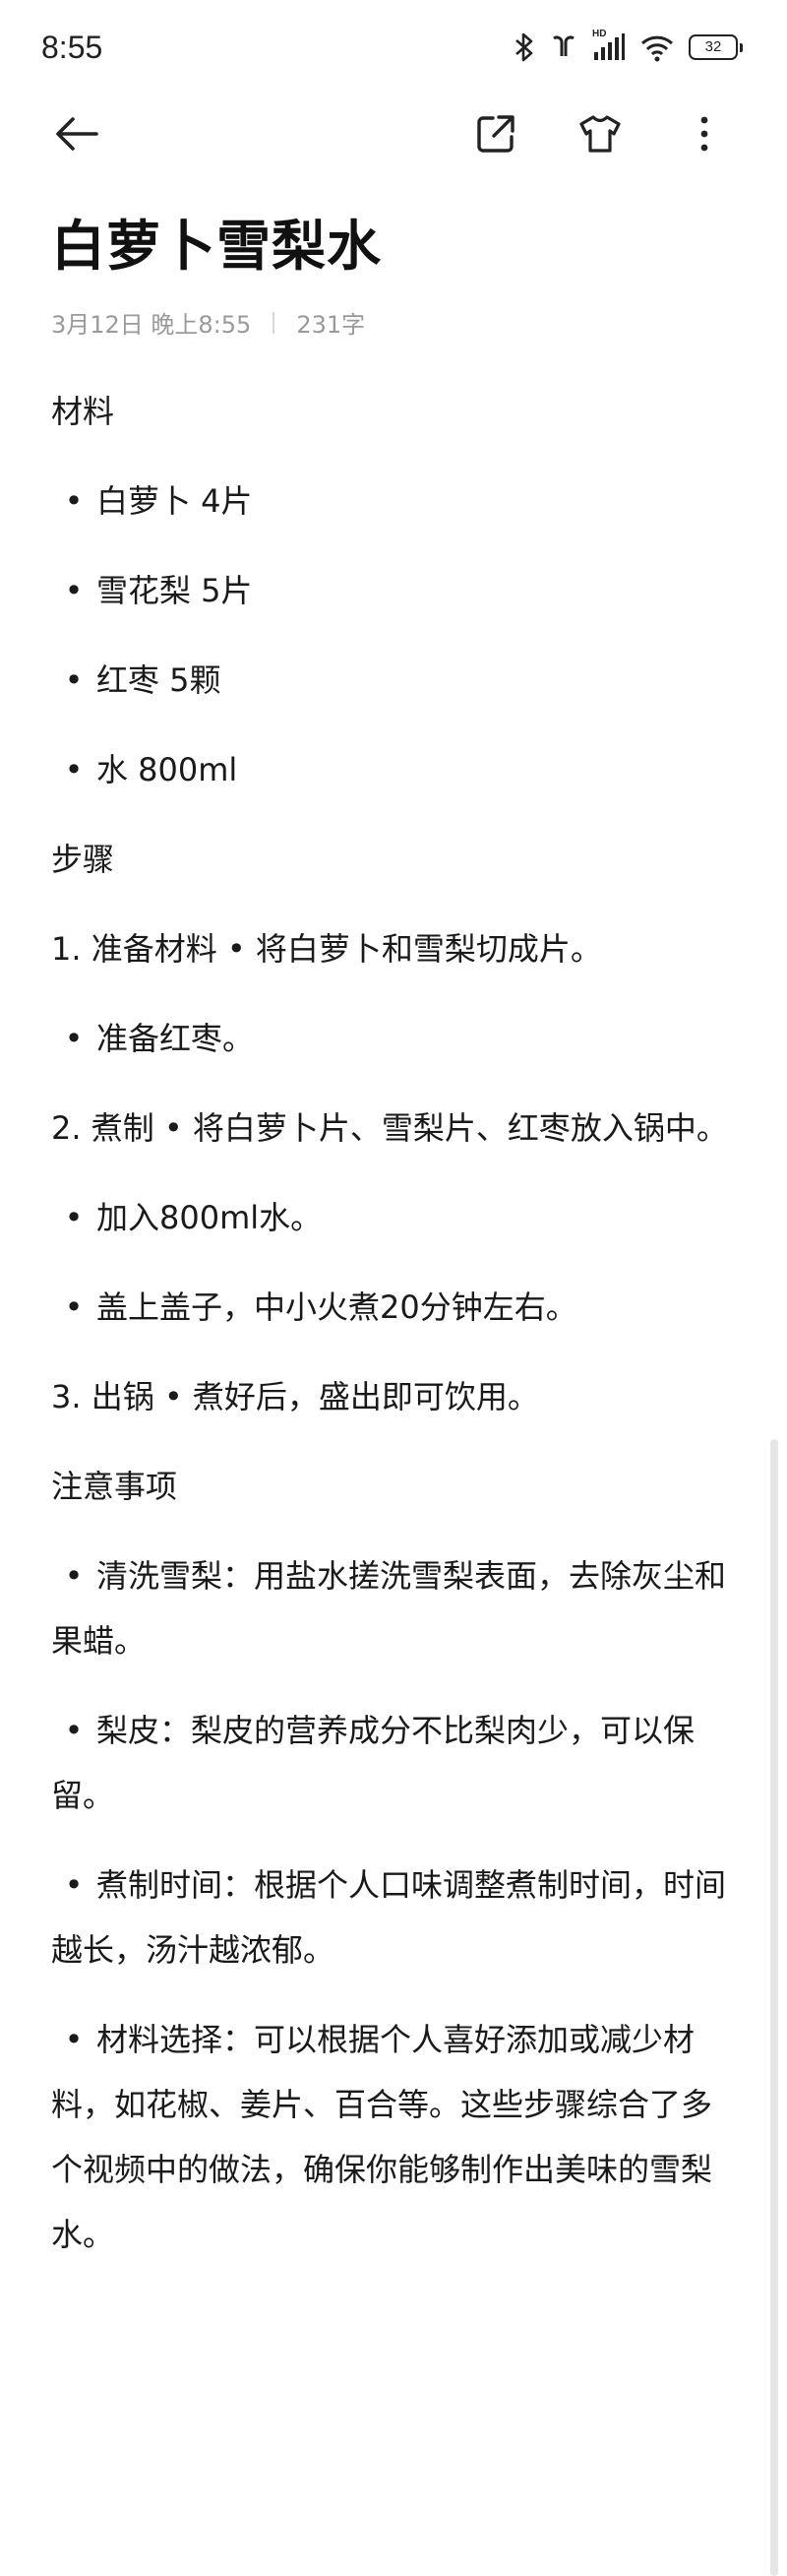 Image resolution: width=787 pixels, height=2576 pixels. What do you see at coordinates (599, 34) in the screenshot?
I see `hd-label: HD` at bounding box center [599, 34].